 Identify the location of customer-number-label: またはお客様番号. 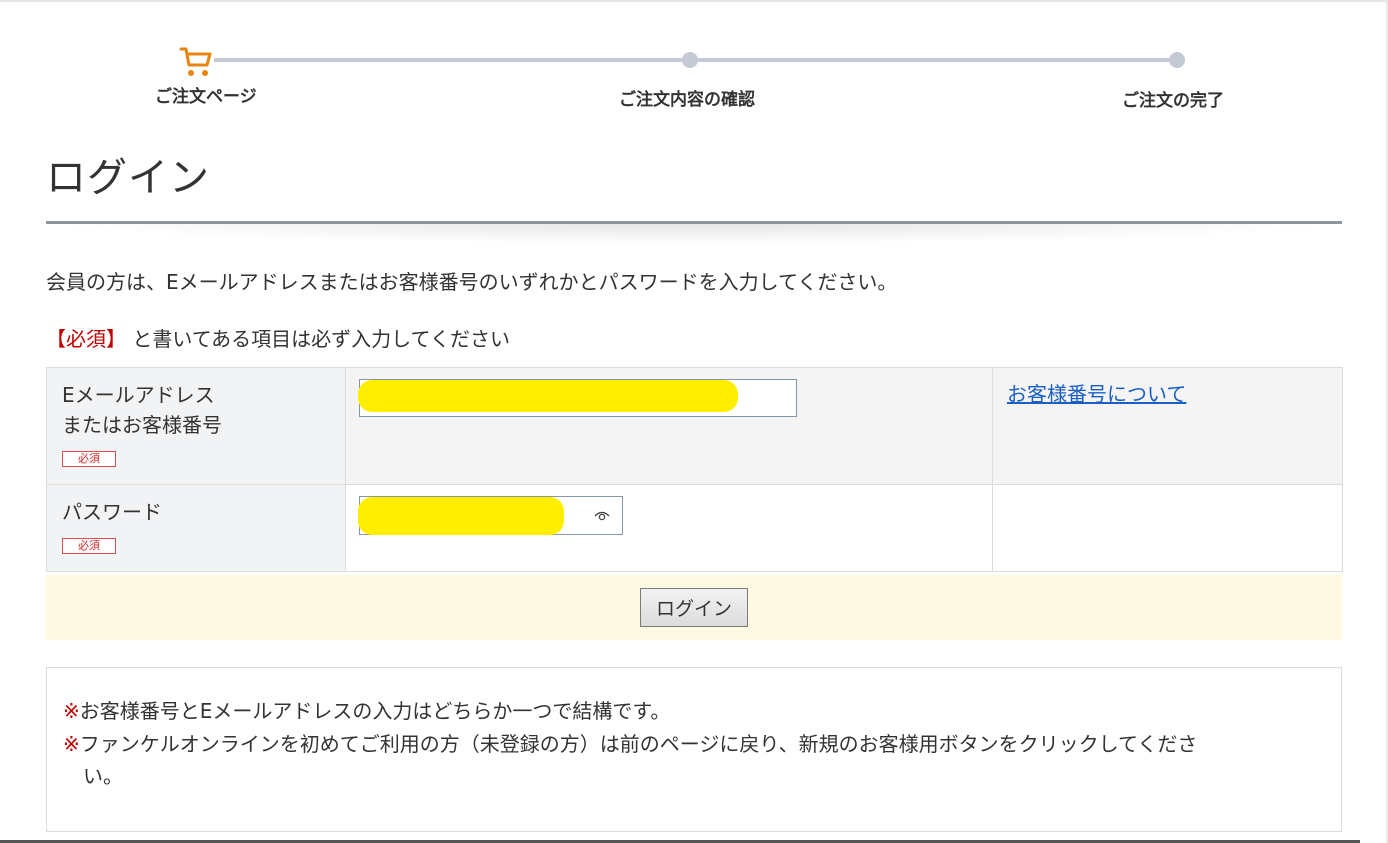
(142, 425).